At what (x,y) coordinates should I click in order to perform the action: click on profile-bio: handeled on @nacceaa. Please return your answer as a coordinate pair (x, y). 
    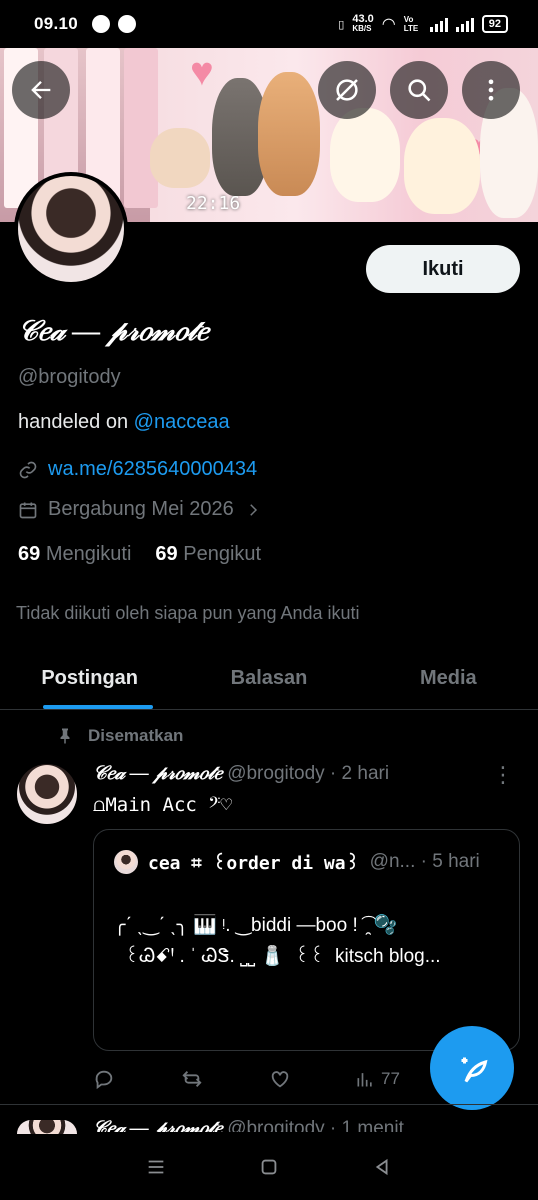
    Looking at the image, I should click on (124, 422).